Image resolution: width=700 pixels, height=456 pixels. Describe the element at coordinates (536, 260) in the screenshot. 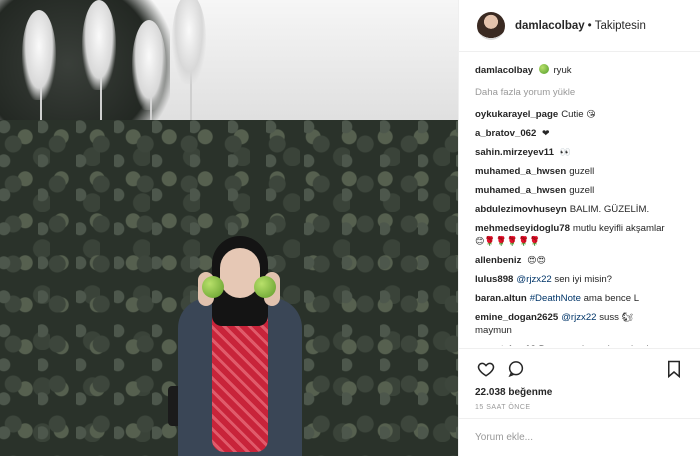

I see `comment-emoji: 😍😍` at that location.